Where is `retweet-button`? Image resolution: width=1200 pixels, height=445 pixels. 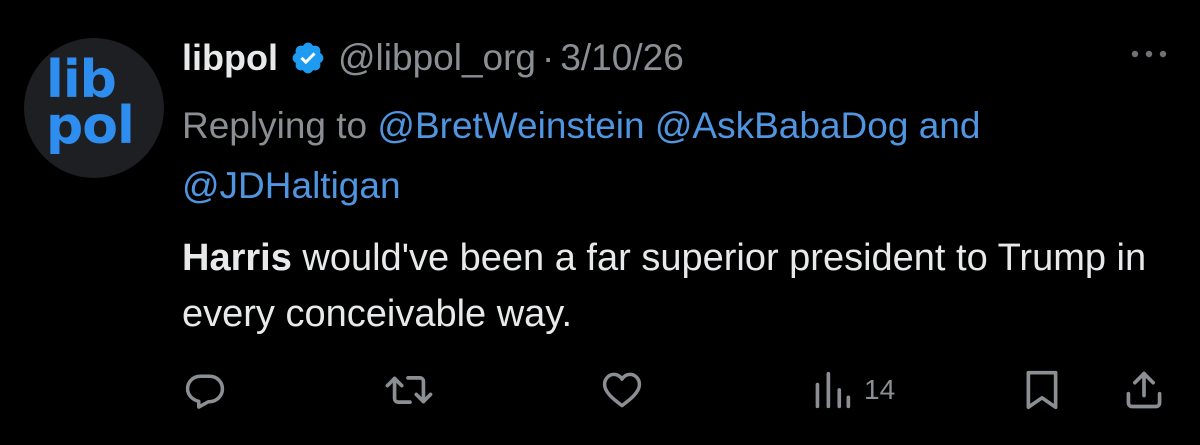
retweet-button is located at coordinates (409, 390).